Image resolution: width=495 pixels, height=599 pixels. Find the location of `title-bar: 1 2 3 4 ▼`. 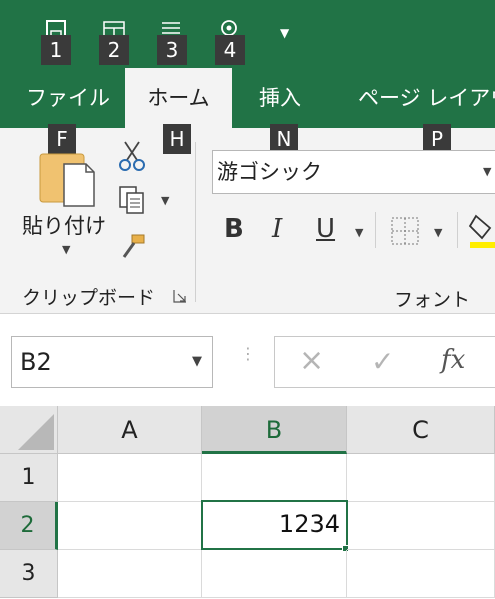

title-bar: 1 2 3 4 ▼ is located at coordinates (247, 34).